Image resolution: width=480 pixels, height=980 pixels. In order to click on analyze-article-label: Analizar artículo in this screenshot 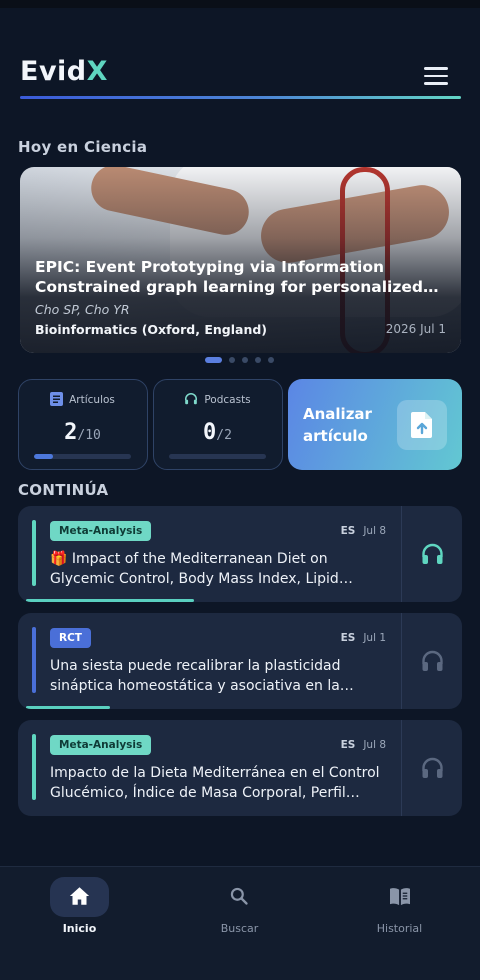, I will do `click(337, 425)`.